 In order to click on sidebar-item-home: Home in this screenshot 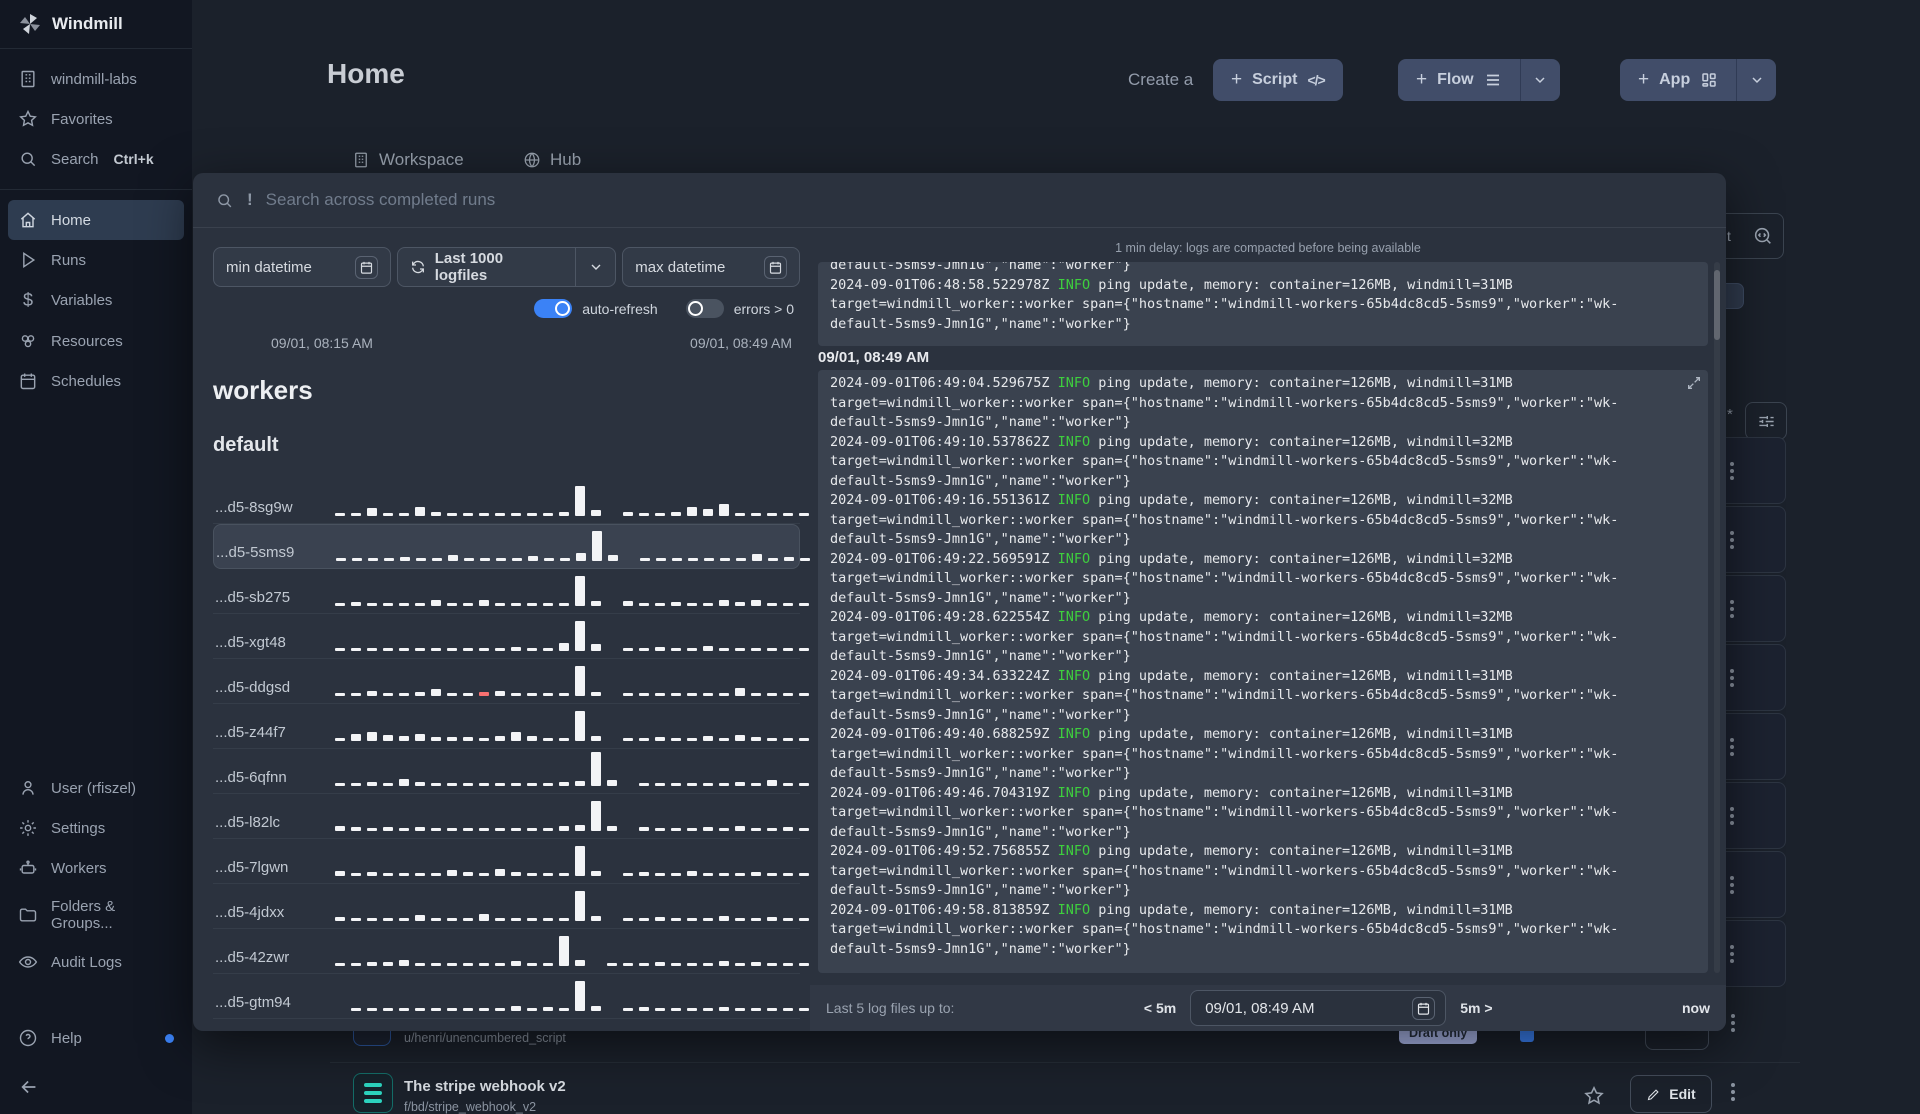, I will do `click(96, 220)`.